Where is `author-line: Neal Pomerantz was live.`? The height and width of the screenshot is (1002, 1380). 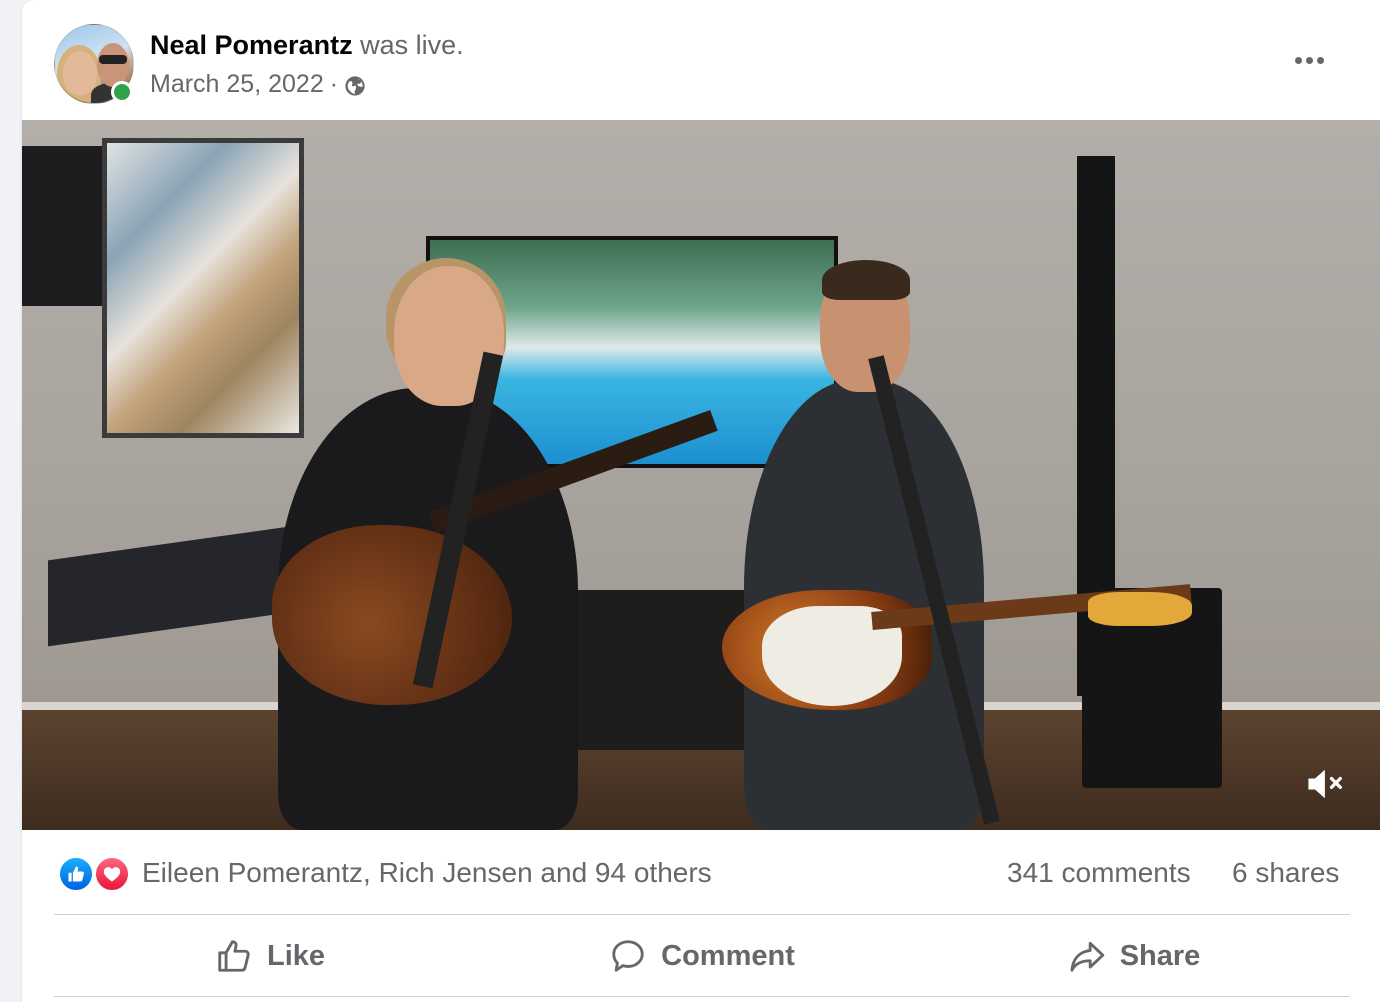 author-line: Neal Pomerantz was live. is located at coordinates (307, 45).